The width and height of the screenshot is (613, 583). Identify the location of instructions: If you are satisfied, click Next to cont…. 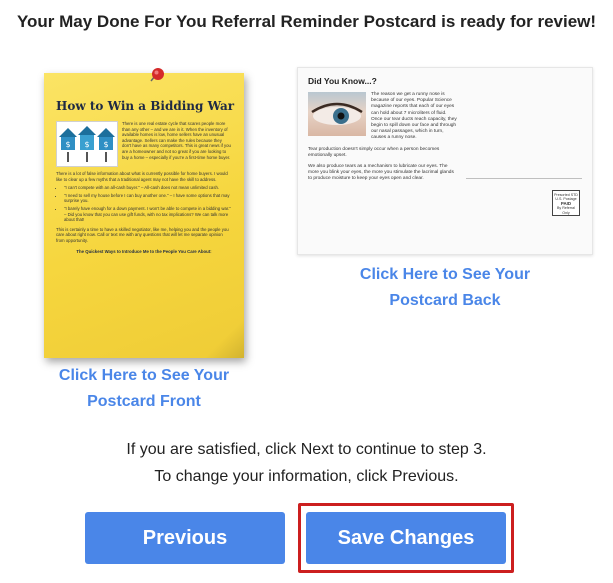
(306, 463).